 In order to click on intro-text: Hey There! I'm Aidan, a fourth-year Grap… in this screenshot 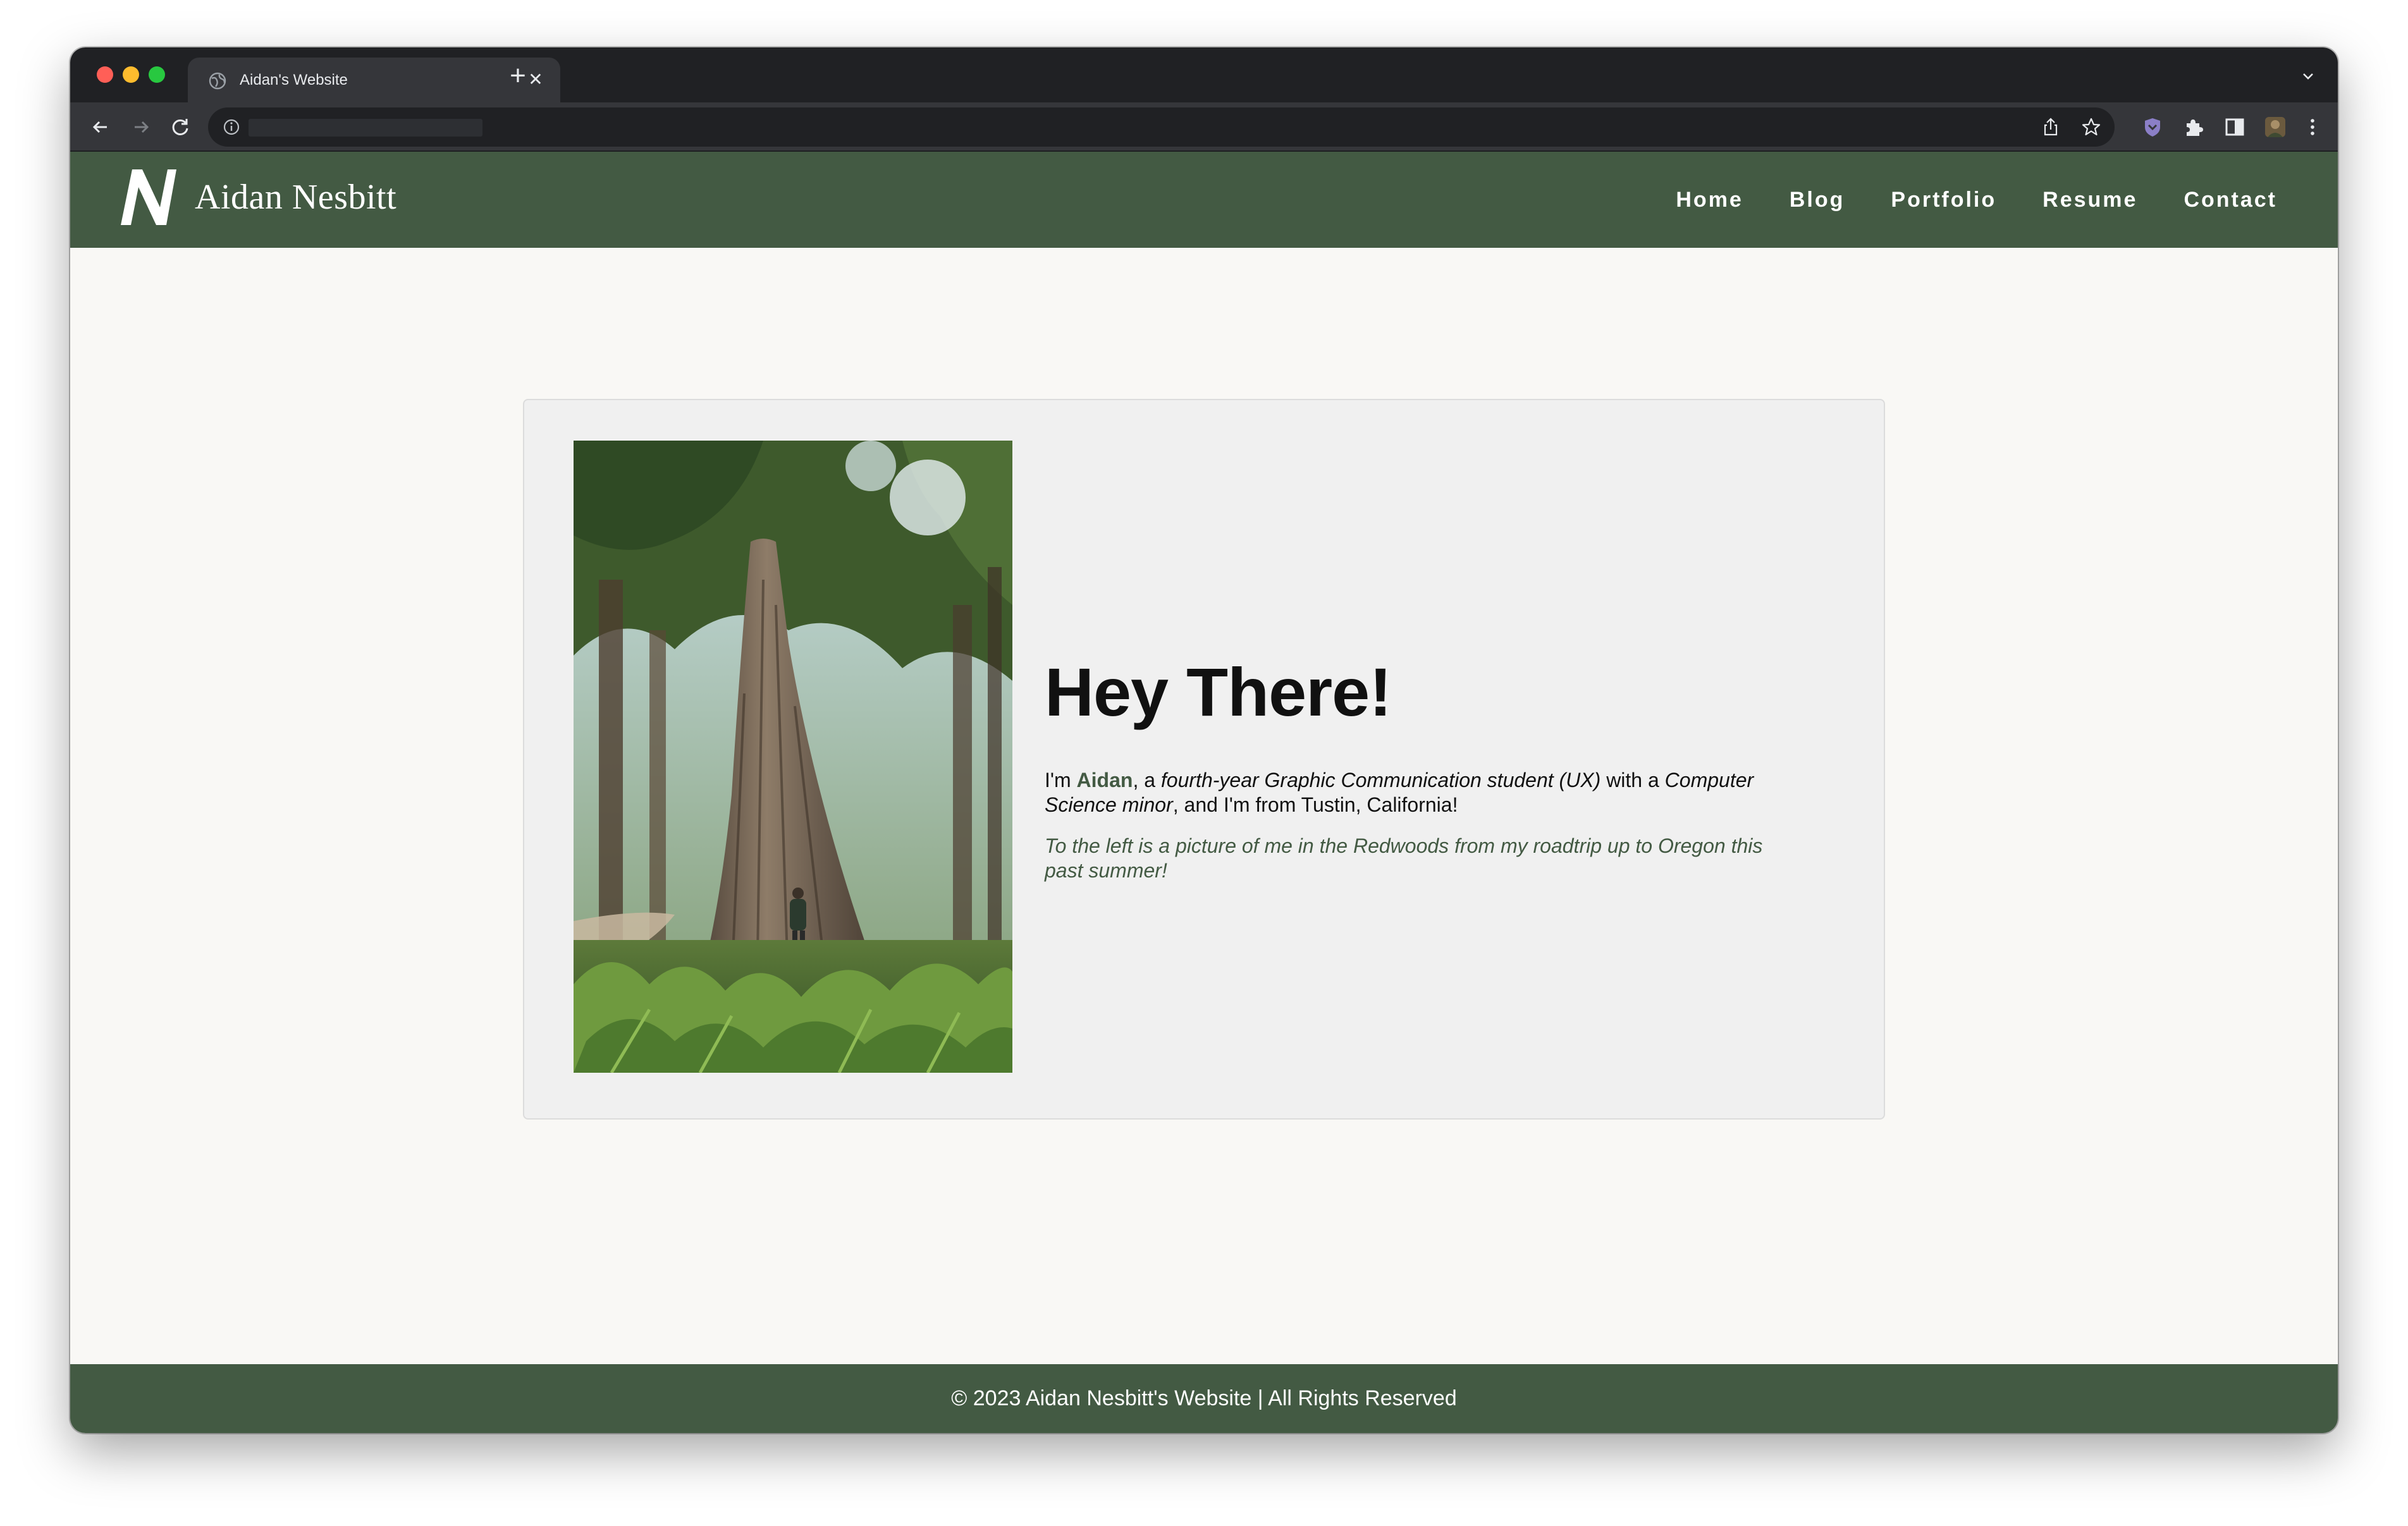, I will do `click(1437, 767)`.